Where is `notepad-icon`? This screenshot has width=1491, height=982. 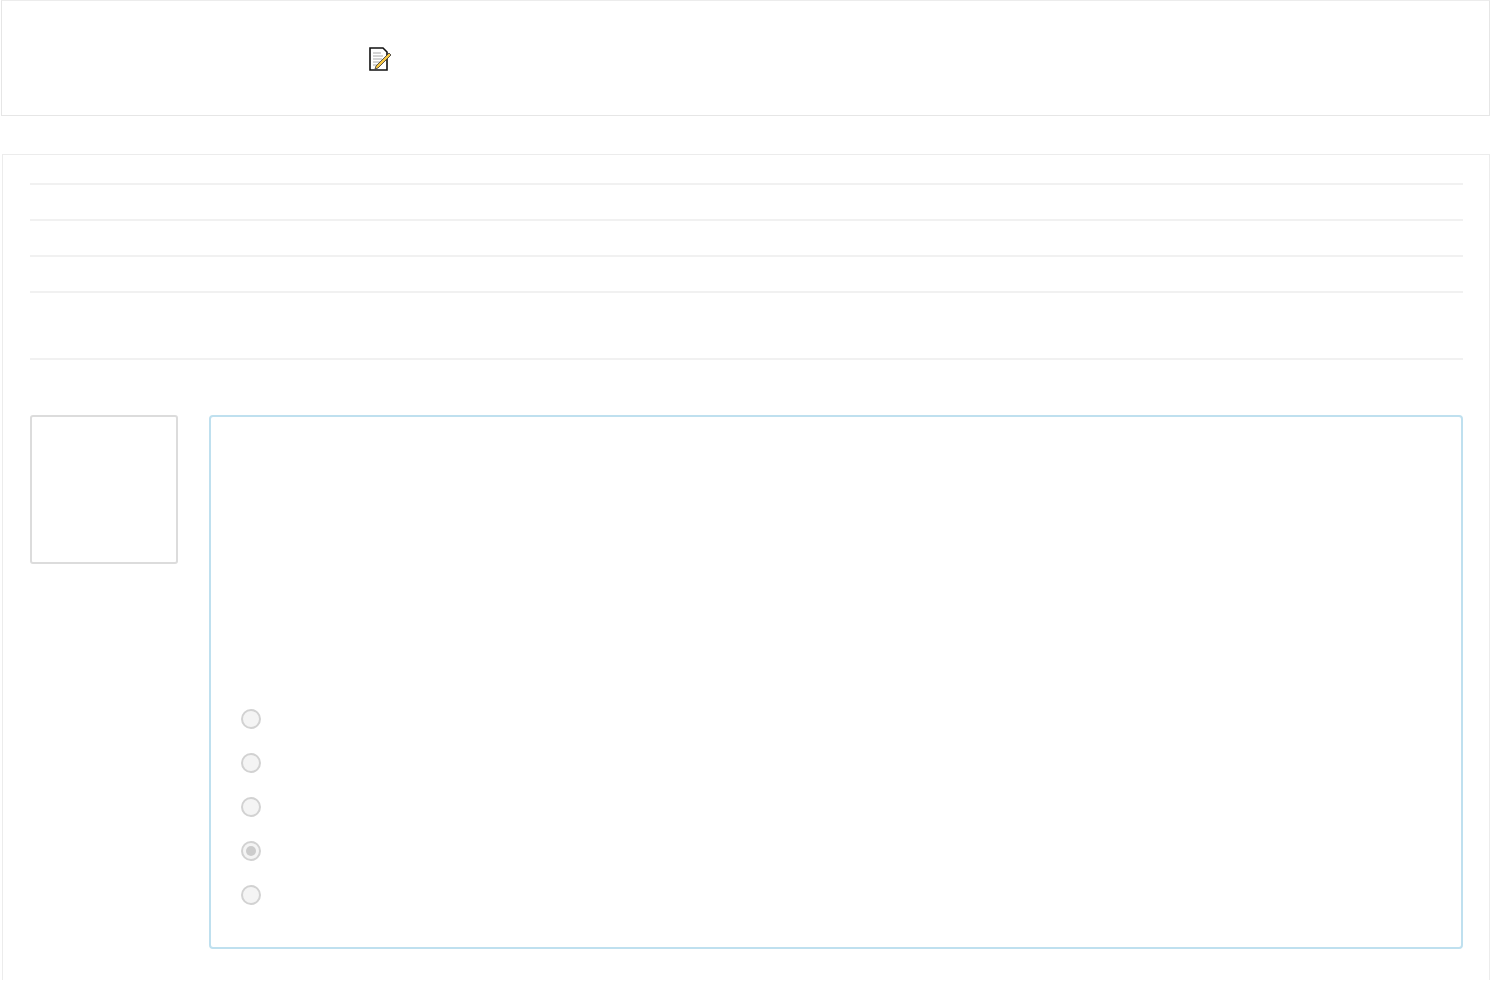 notepad-icon is located at coordinates (381, 59).